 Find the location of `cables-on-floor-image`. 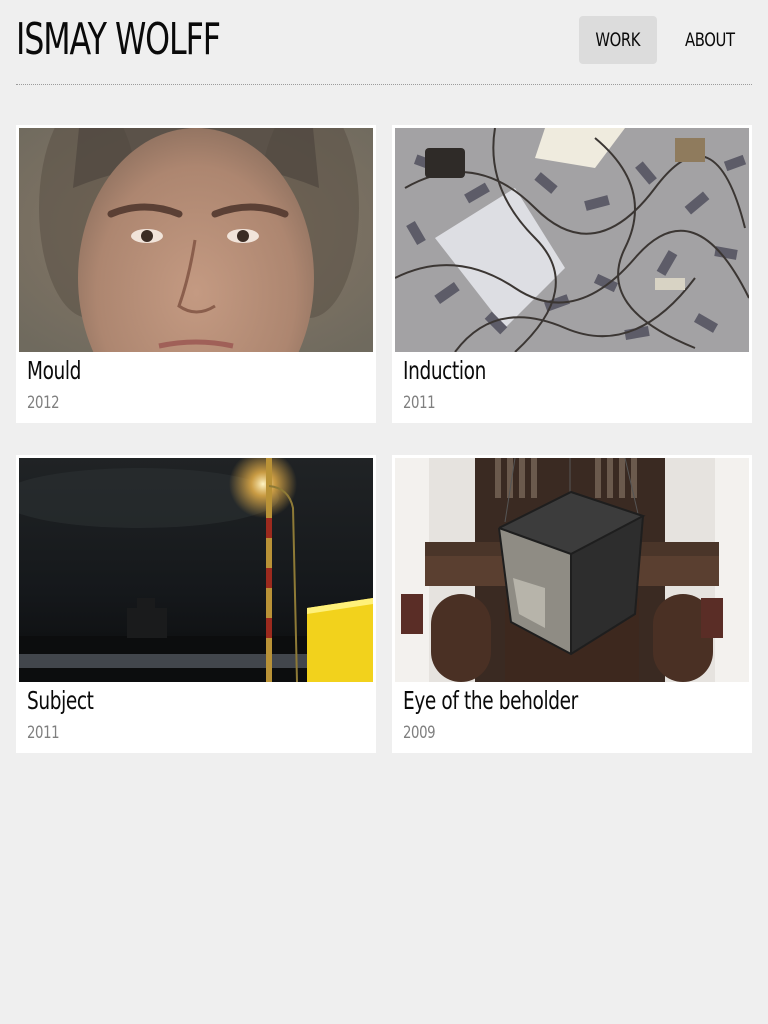

cables-on-floor-image is located at coordinates (572, 240).